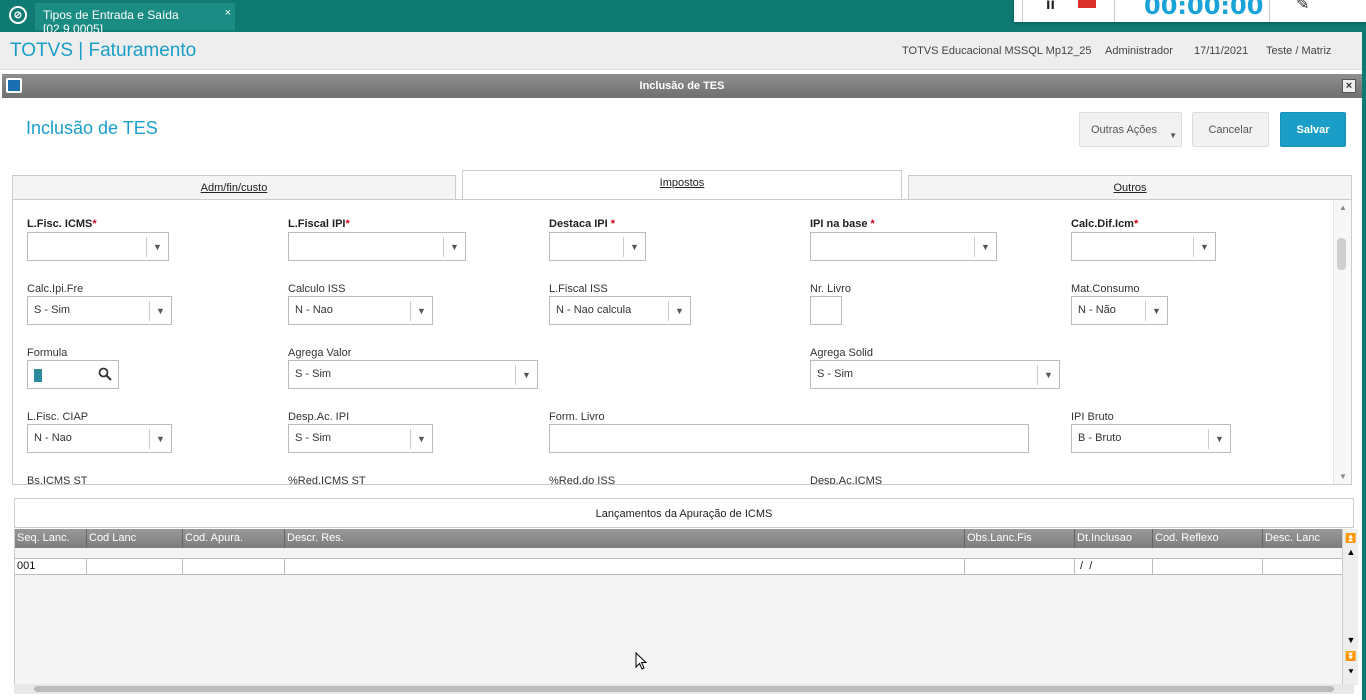 The height and width of the screenshot is (700, 1366). What do you see at coordinates (98, 246) in the screenshot?
I see `lfisc-icms-select: ▼` at bounding box center [98, 246].